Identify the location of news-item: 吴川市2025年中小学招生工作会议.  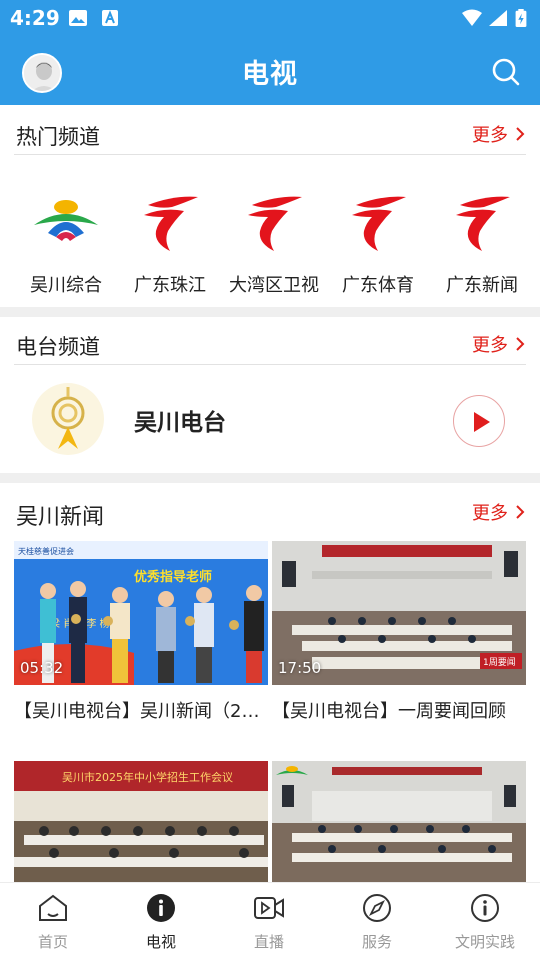
(141, 822).